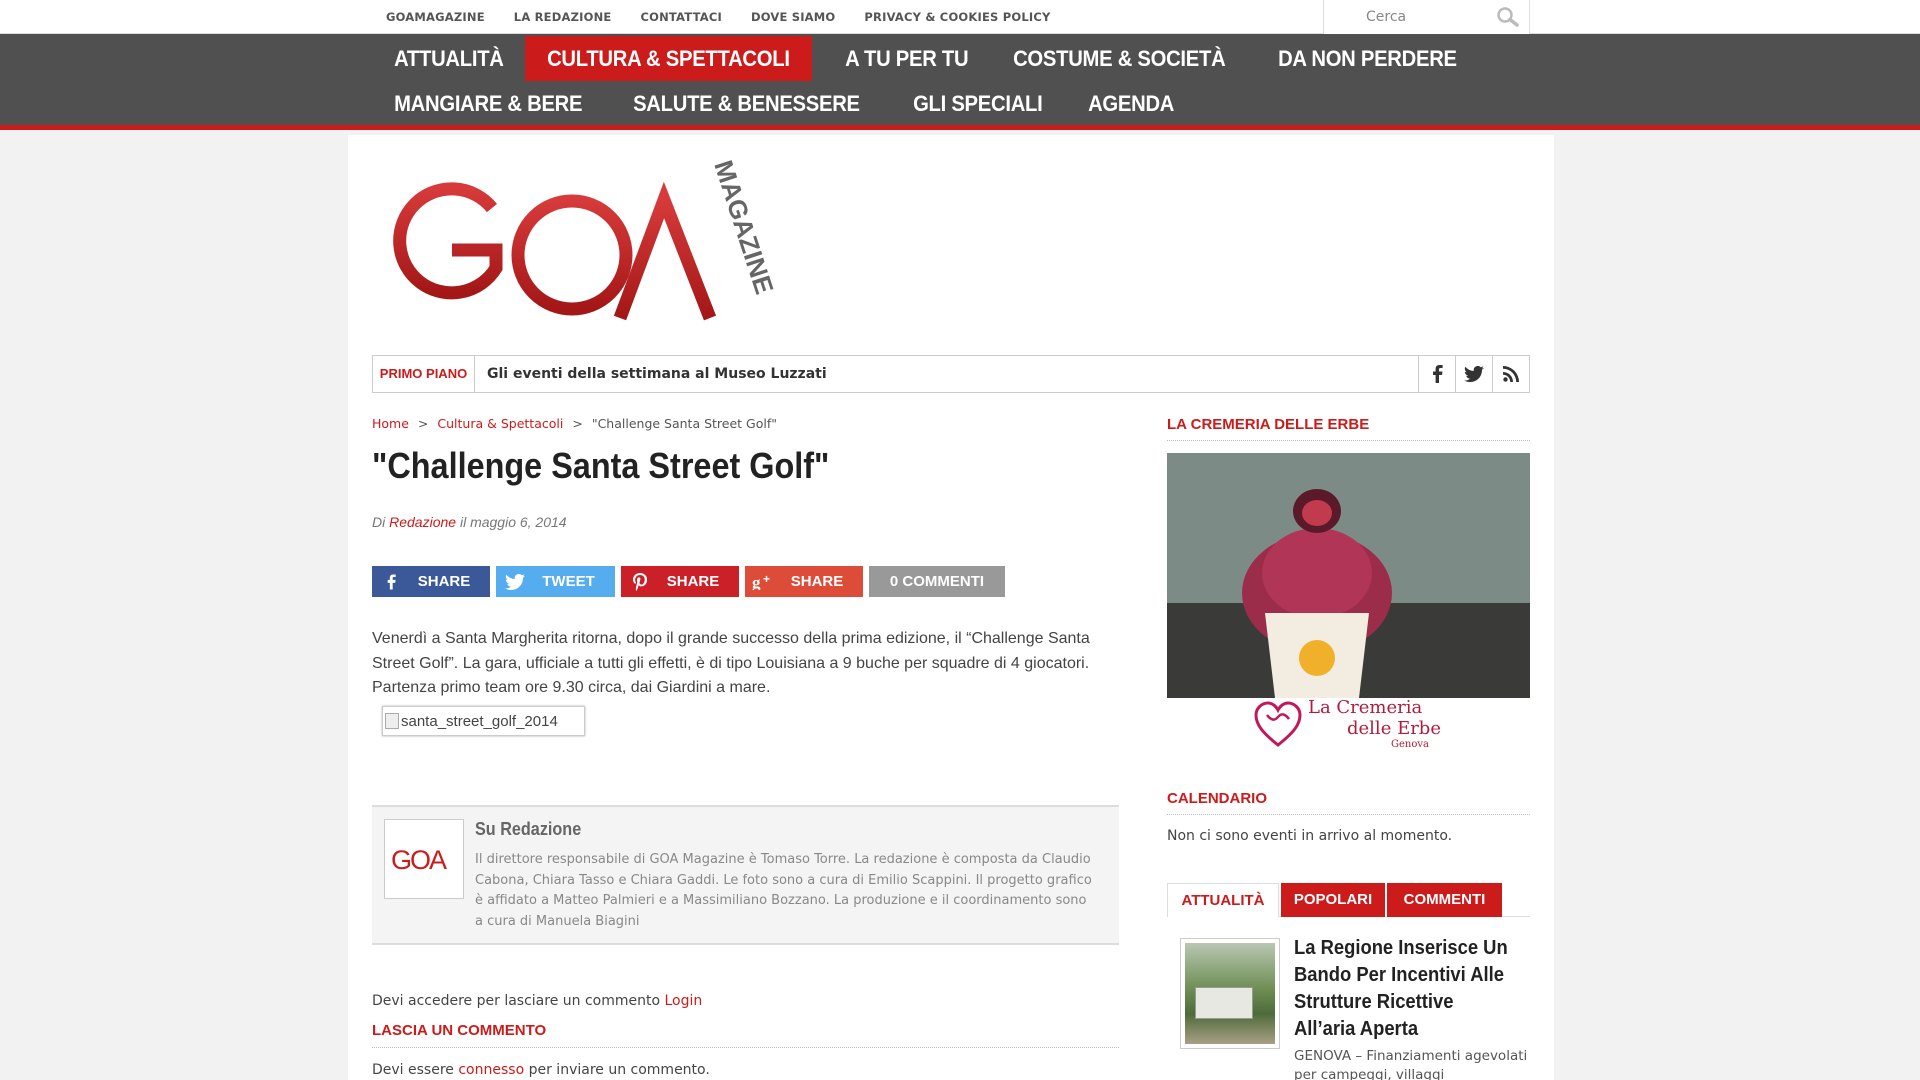 This screenshot has width=1920, height=1080. I want to click on sidebar-tabs: ATTUALITÀ POPOLARI COMMENTI, so click(1348, 900).